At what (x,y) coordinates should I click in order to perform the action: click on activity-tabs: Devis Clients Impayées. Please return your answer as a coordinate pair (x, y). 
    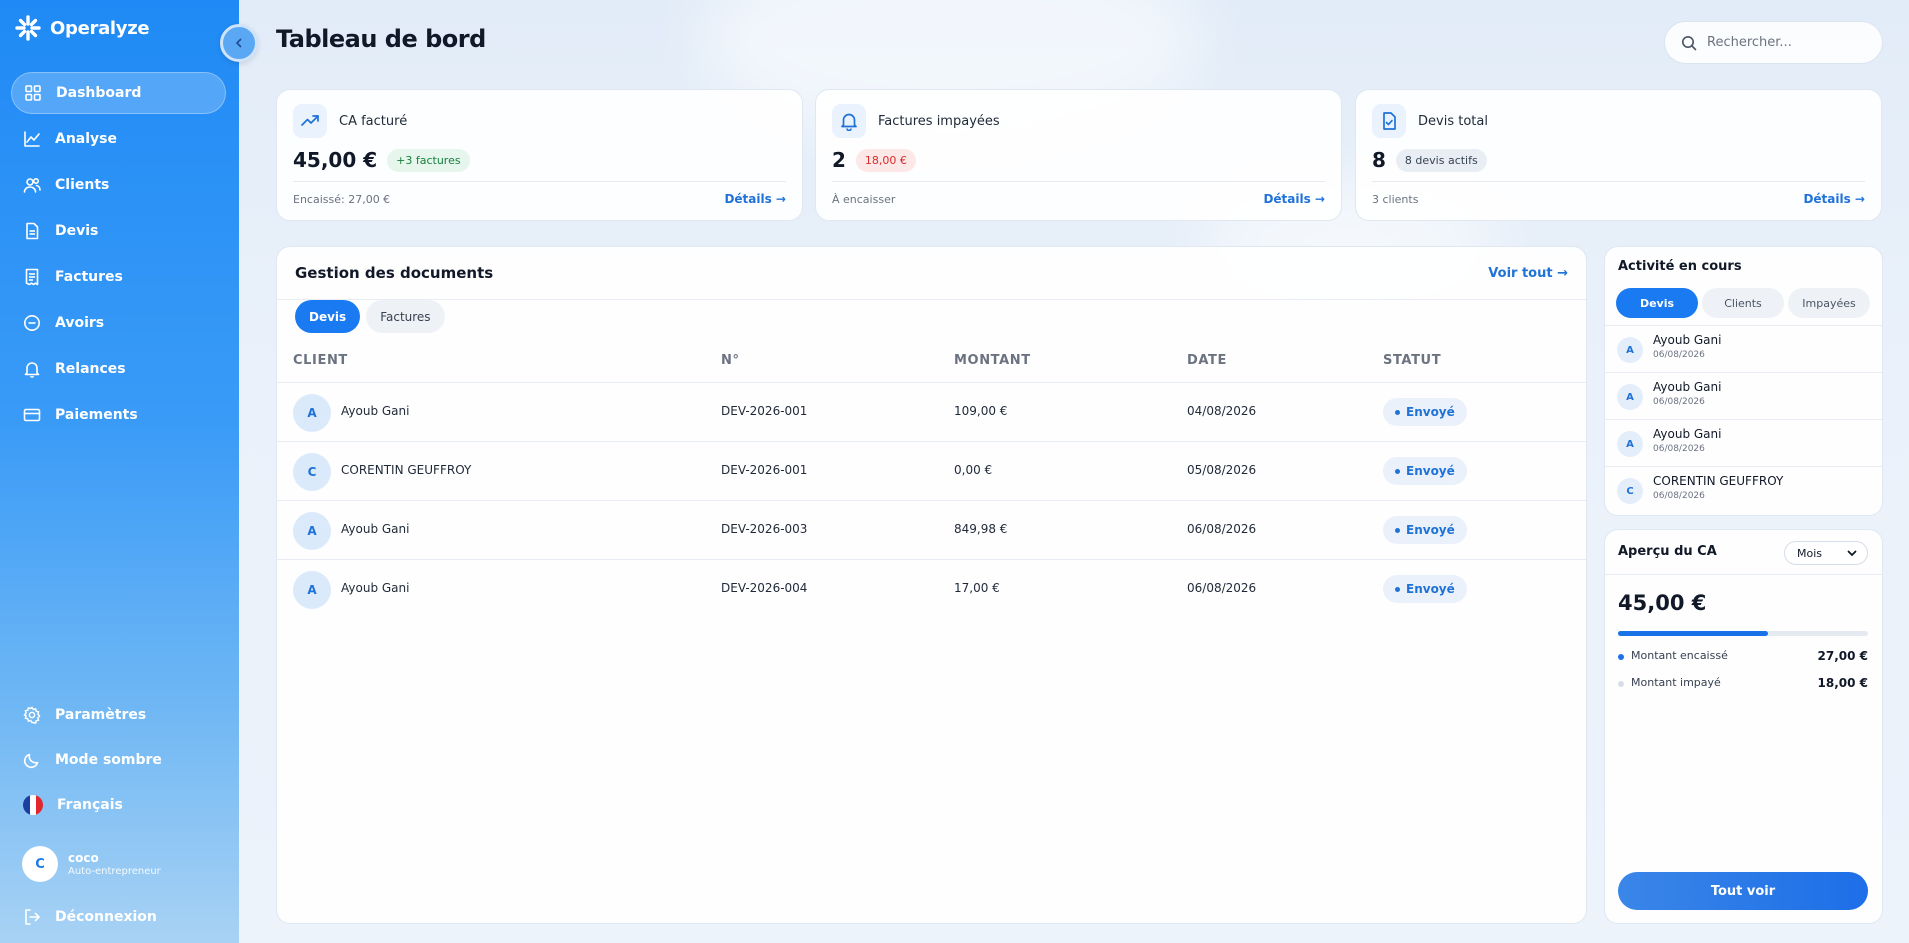
    Looking at the image, I should click on (1743, 303).